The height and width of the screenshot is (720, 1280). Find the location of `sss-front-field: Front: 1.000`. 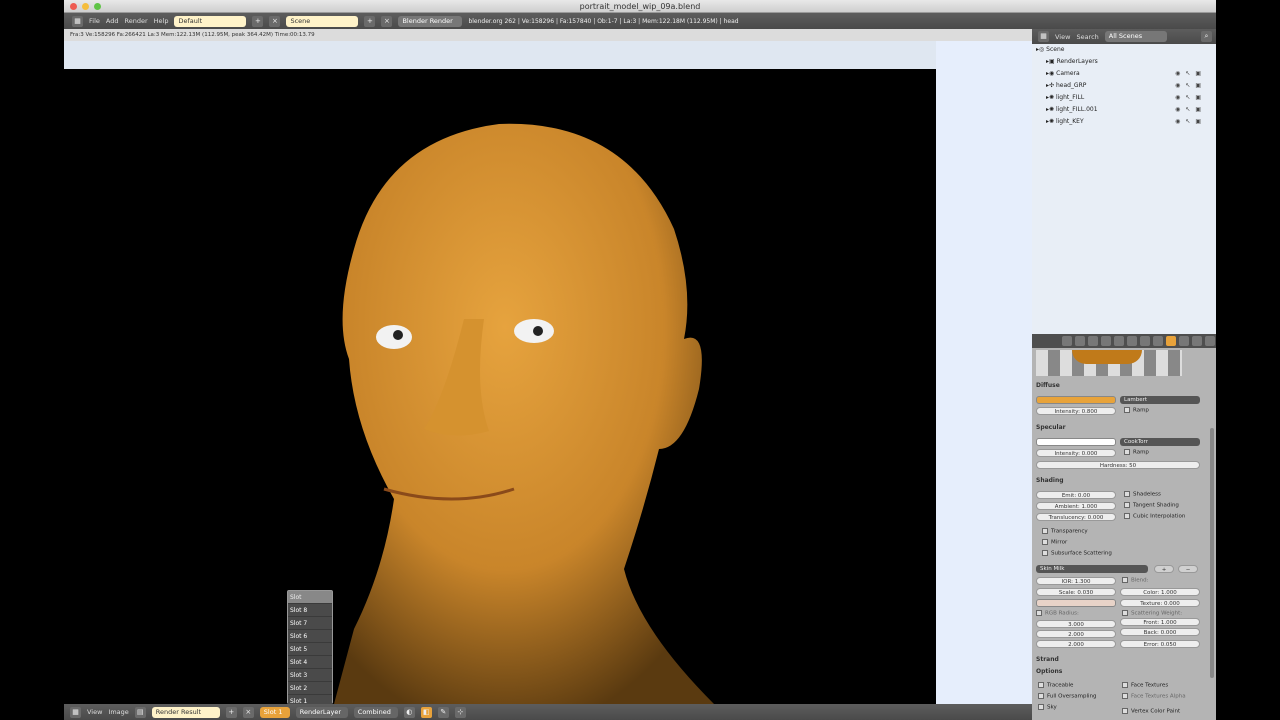

sss-front-field: Front: 1.000 is located at coordinates (1160, 622).